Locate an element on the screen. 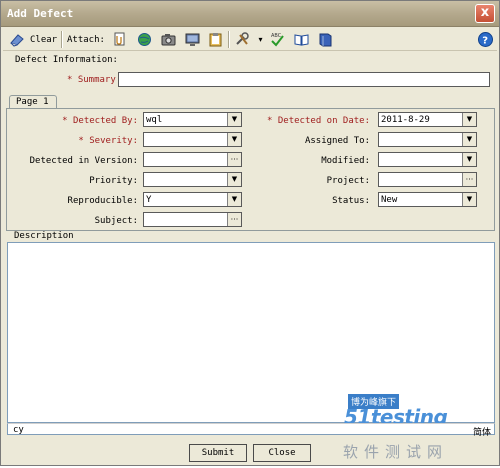 This screenshot has height=468, width=500. project-field: ··· is located at coordinates (427, 179).